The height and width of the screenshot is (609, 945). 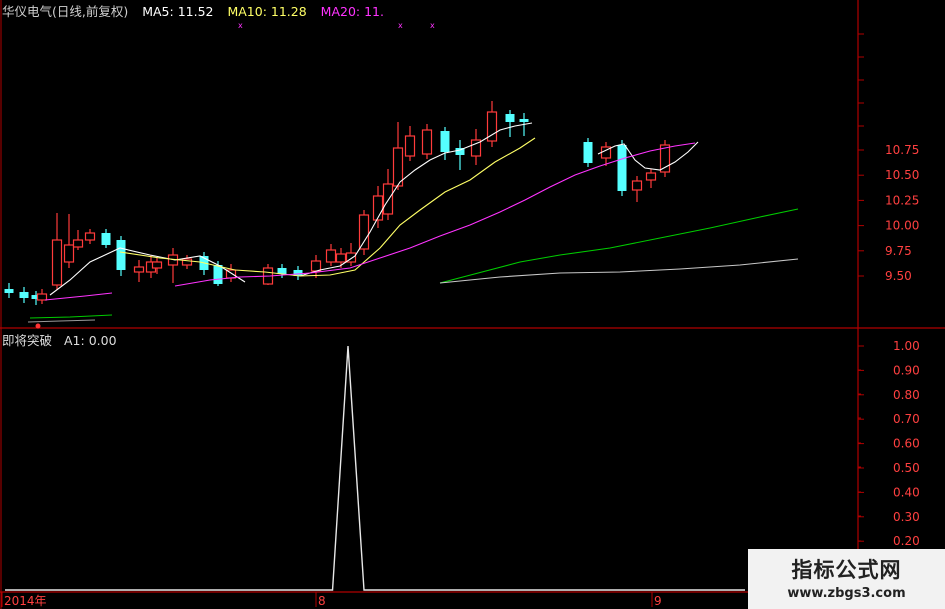 I want to click on indicator-value: A1: 0.00, so click(x=90, y=340).